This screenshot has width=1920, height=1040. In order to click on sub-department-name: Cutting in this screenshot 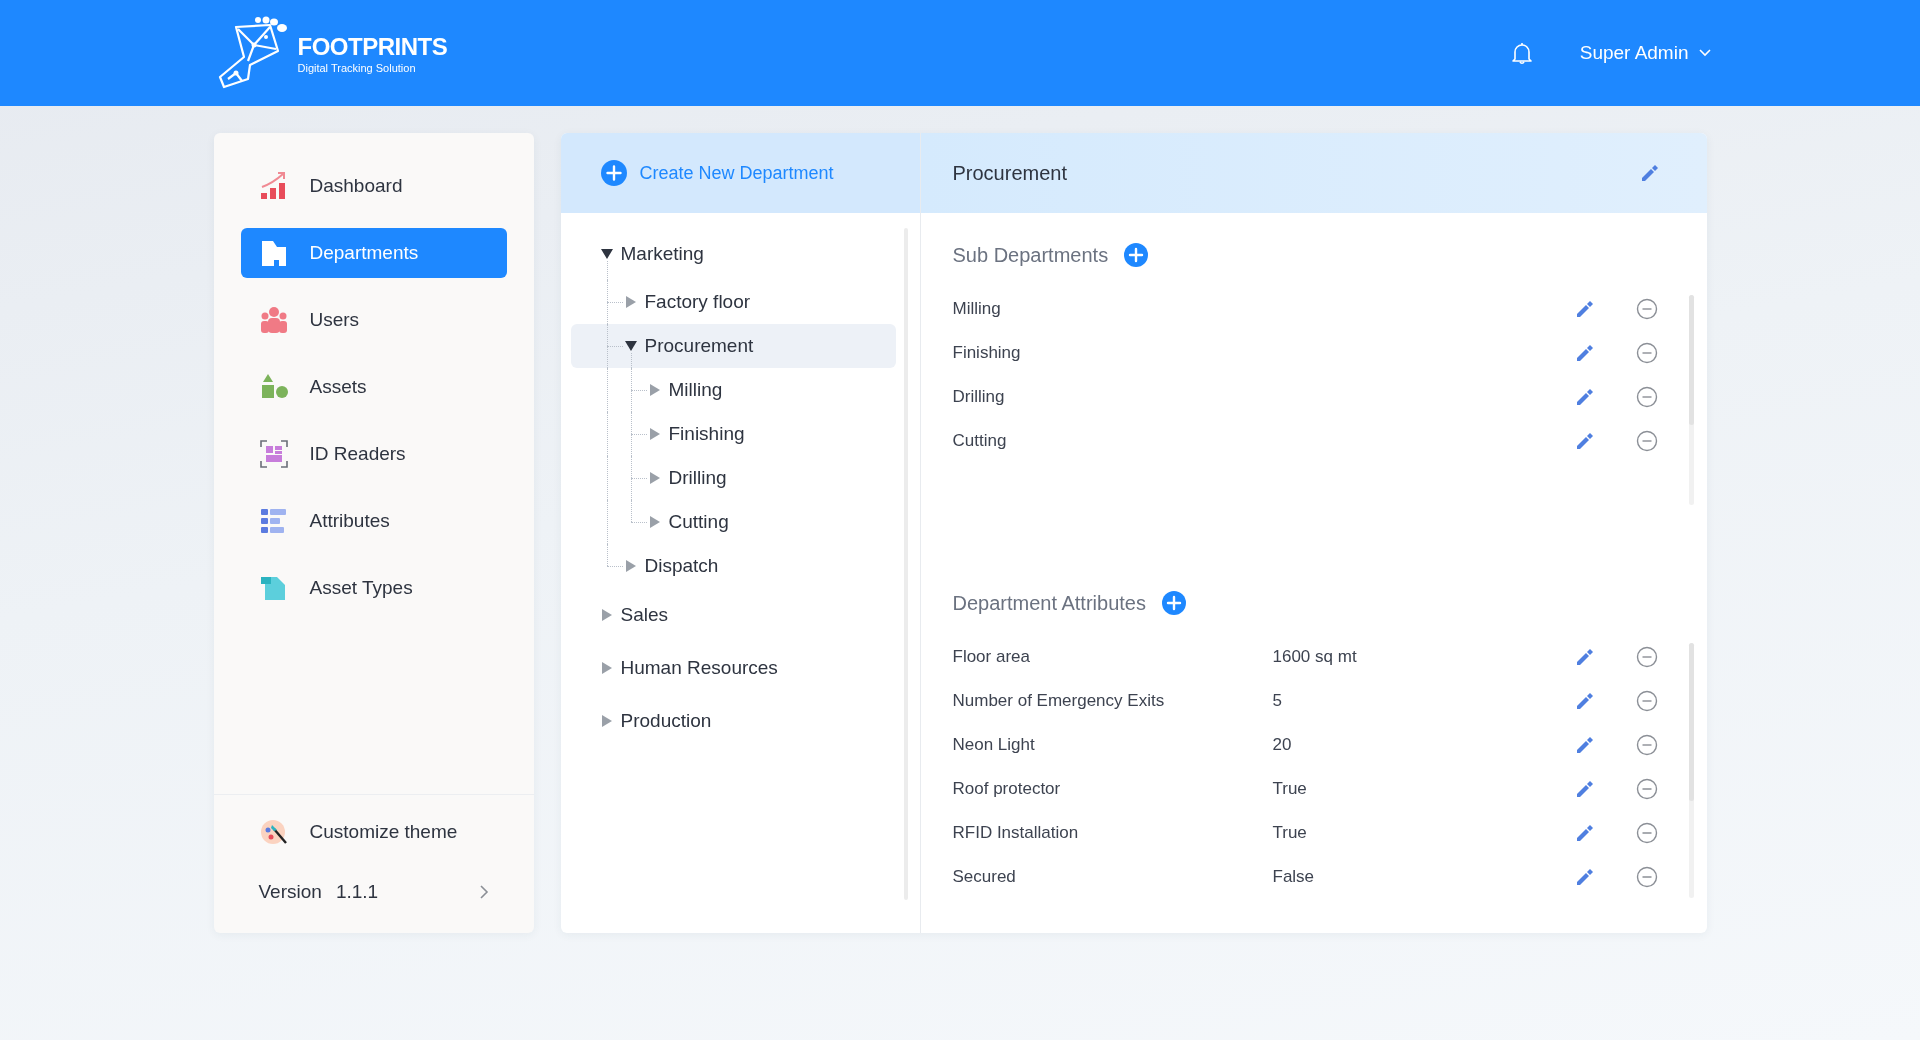, I will do `click(980, 441)`.